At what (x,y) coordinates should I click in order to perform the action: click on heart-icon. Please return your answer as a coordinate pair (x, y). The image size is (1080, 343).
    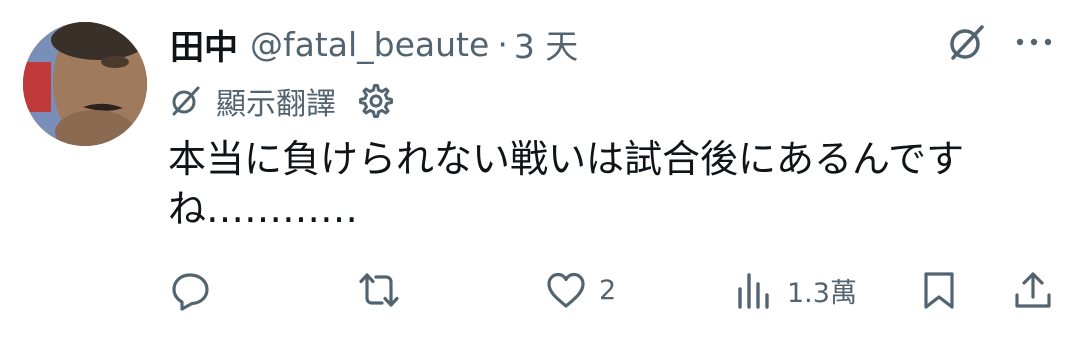
    Looking at the image, I should click on (566, 290).